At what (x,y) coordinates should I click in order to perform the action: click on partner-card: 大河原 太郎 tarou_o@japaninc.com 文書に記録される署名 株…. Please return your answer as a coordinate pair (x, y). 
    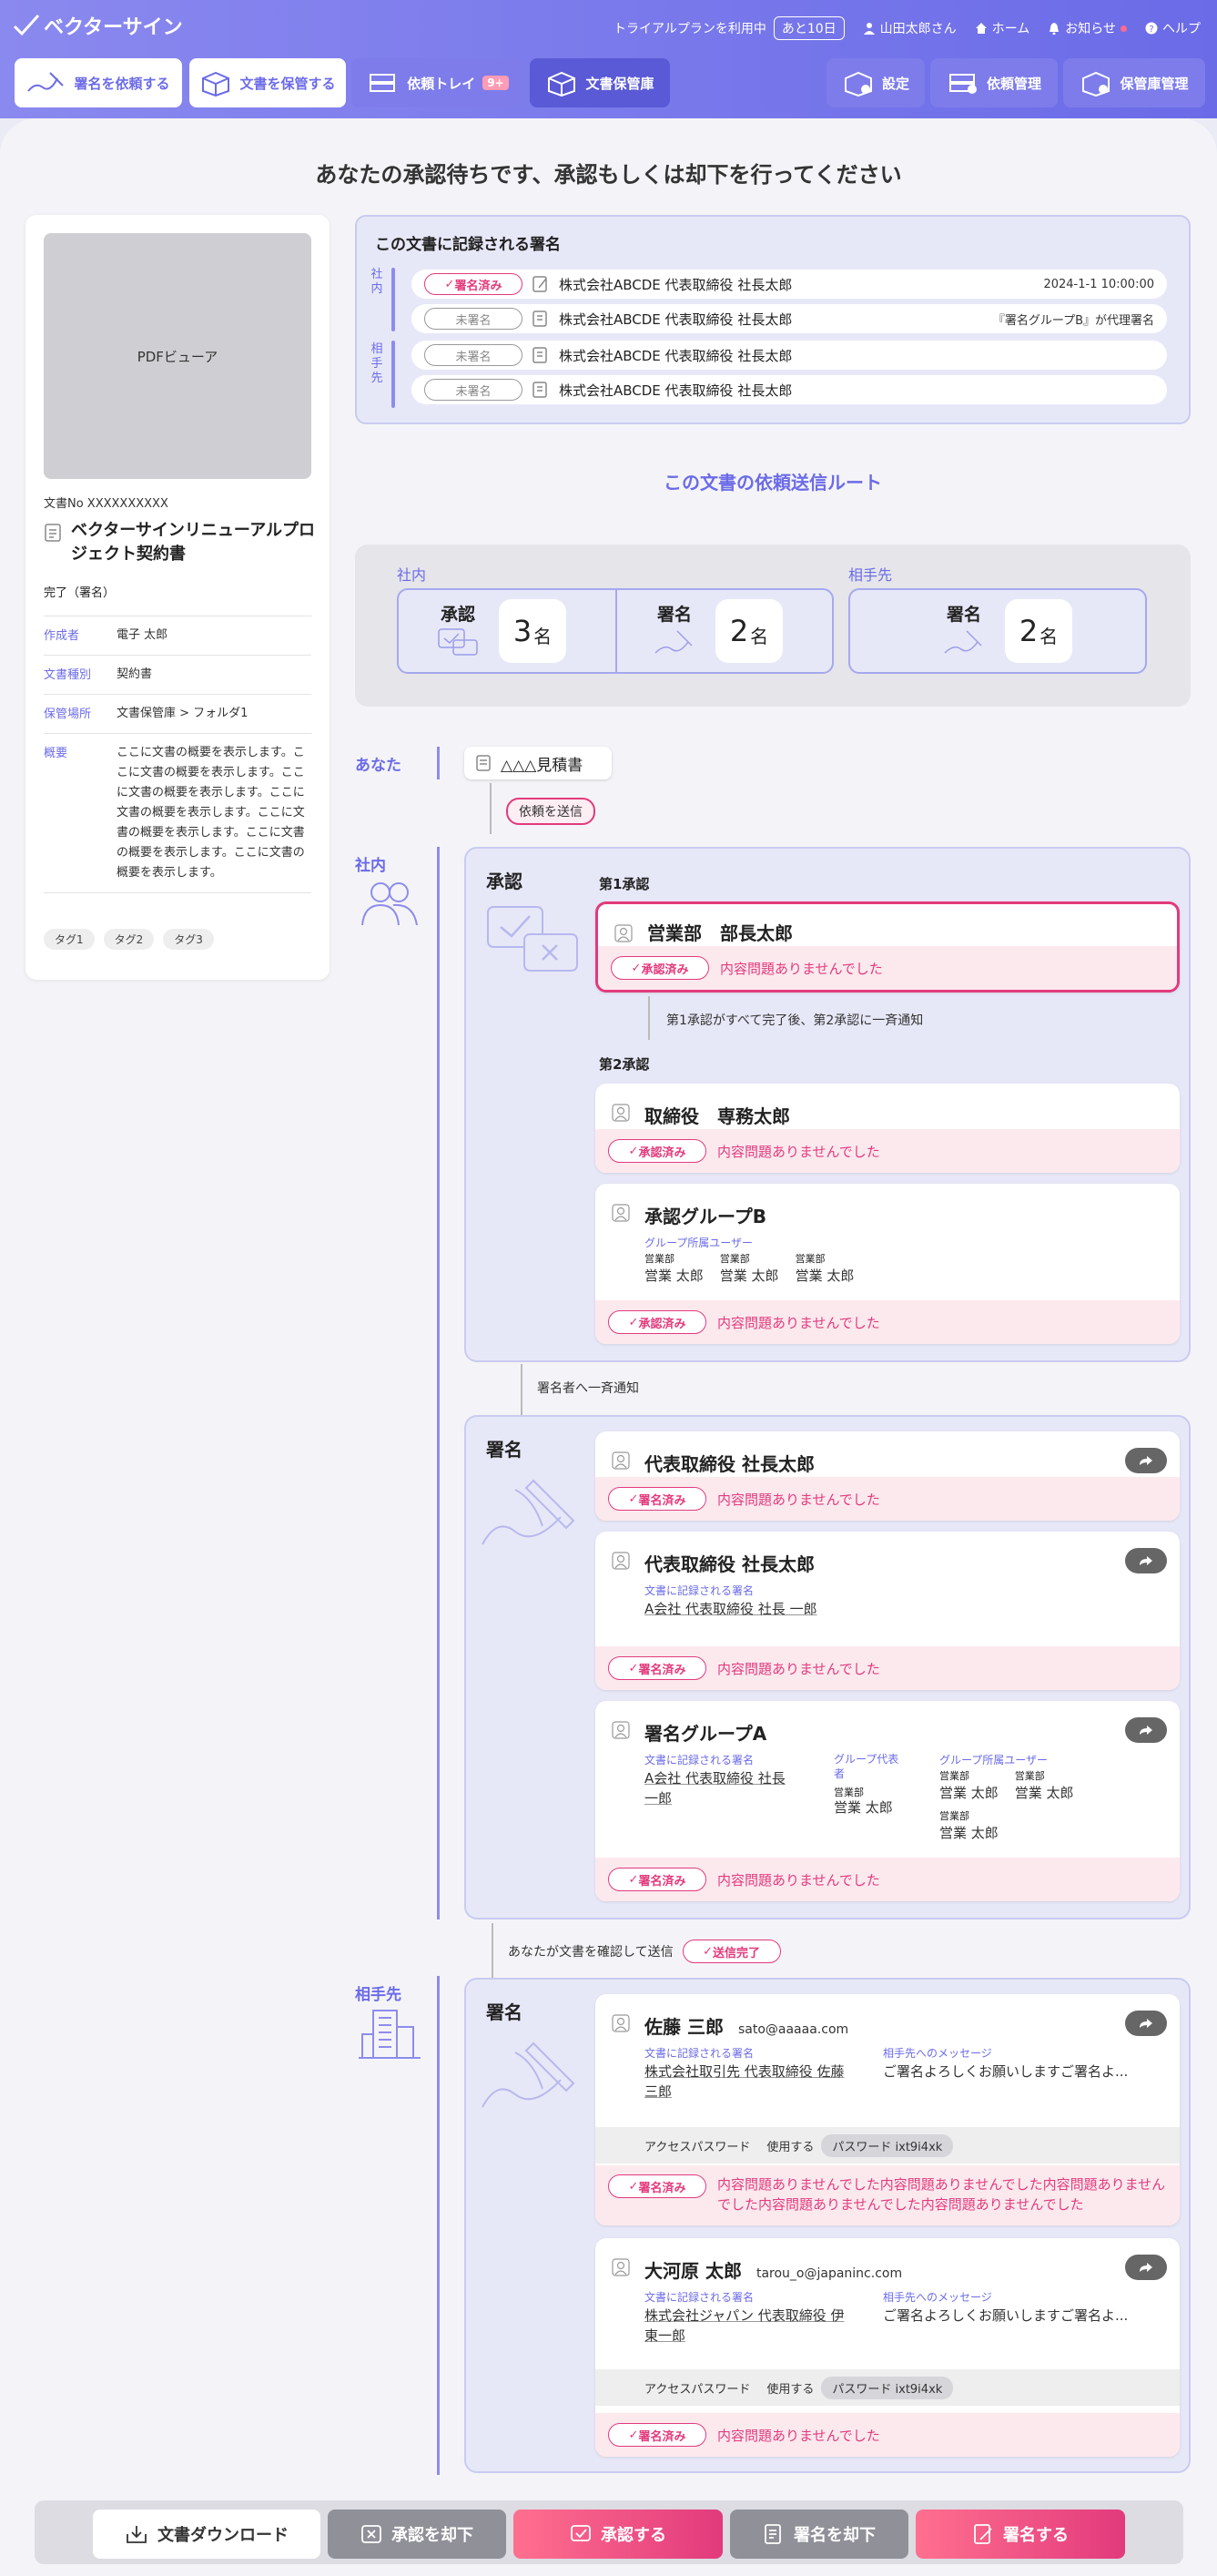
    Looking at the image, I should click on (887, 2347).